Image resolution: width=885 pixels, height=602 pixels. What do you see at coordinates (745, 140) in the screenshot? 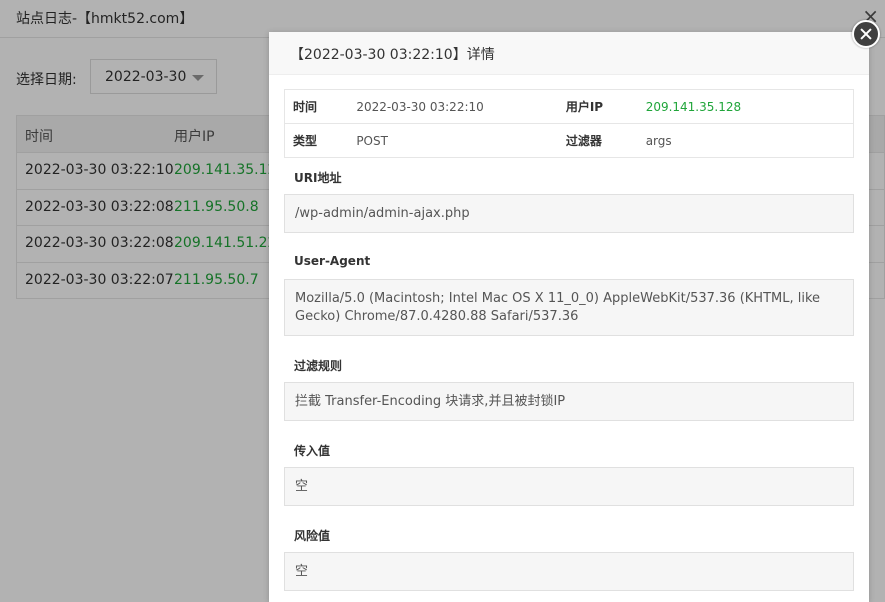
I see `filter-value: args` at bounding box center [745, 140].